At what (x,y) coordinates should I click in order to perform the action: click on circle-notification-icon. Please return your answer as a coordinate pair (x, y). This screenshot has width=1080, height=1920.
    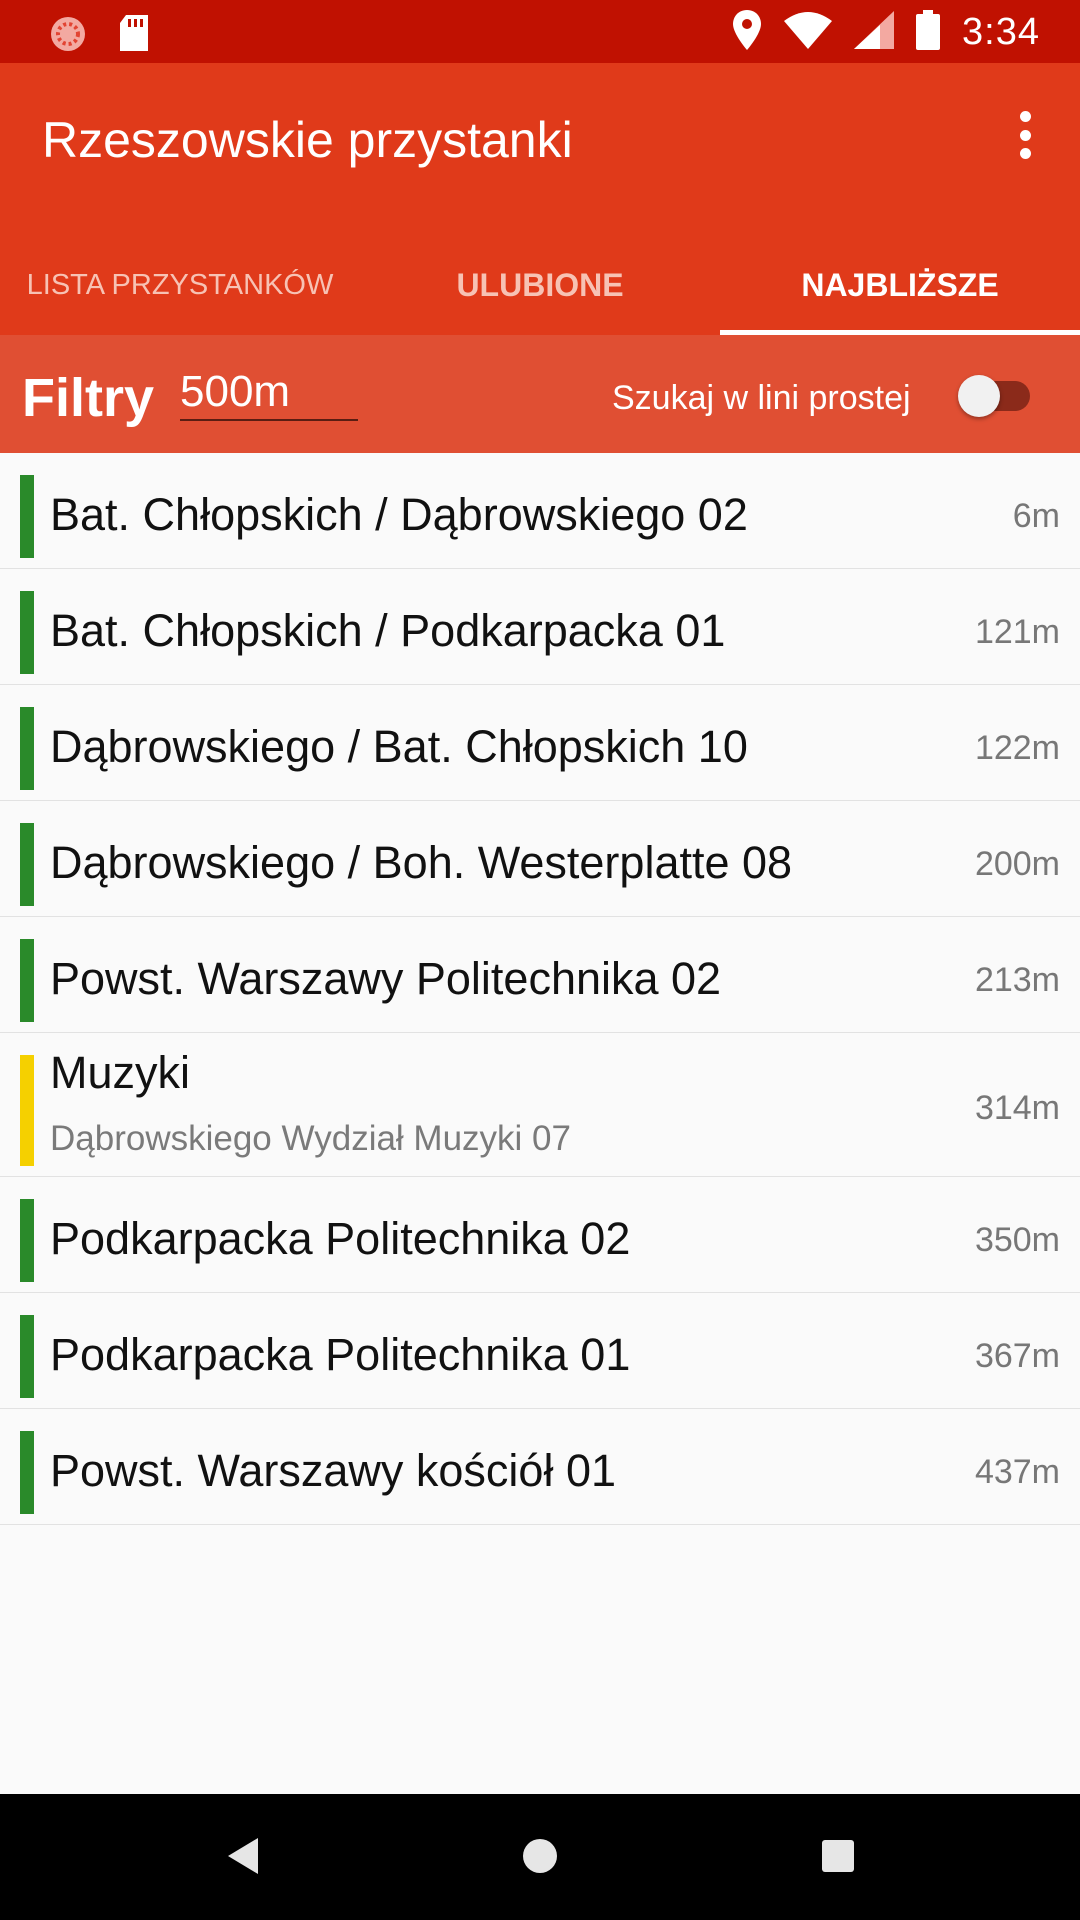
    Looking at the image, I should click on (68, 36).